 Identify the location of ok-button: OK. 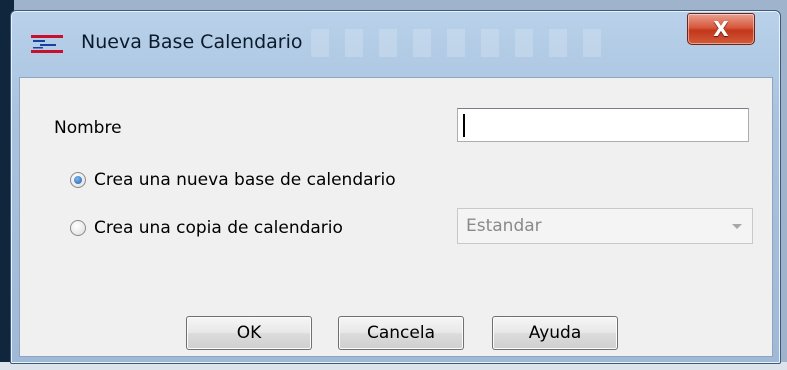
(249, 333).